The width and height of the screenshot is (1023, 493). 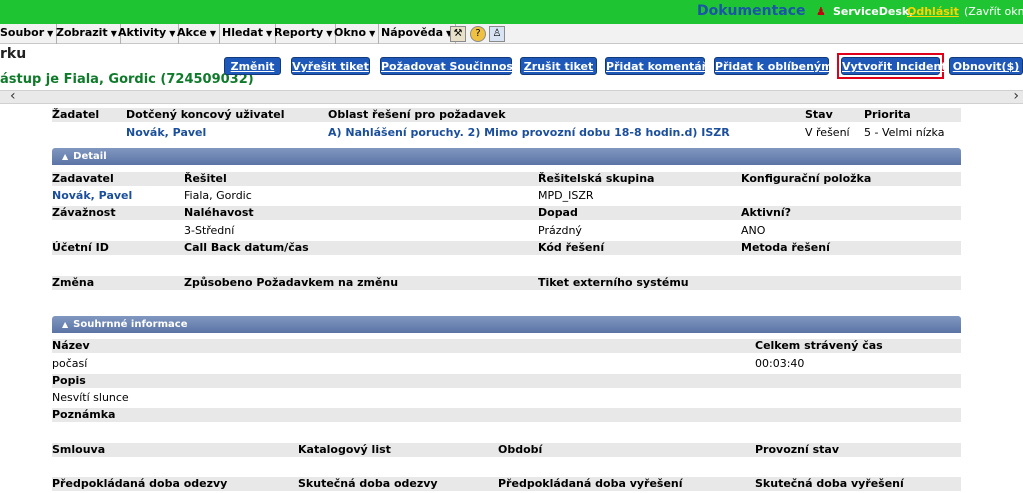 I want to click on submitter-label: Zadavatel, so click(x=83, y=178).